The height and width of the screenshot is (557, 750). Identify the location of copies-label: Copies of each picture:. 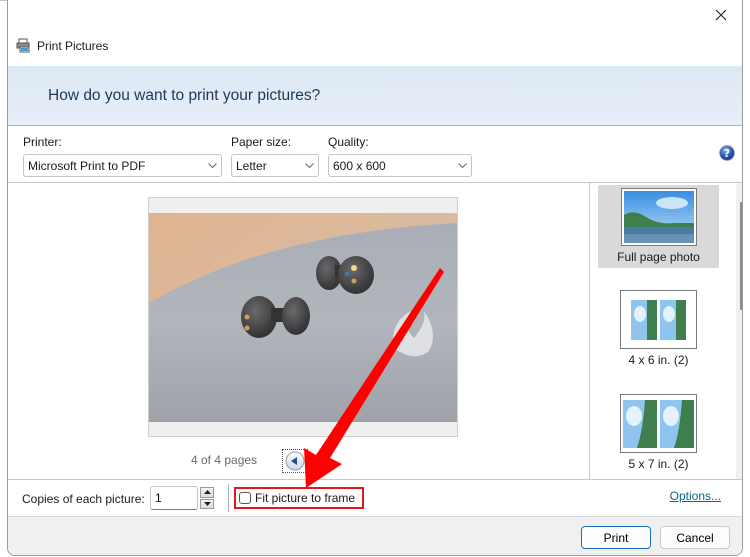
(83, 499).